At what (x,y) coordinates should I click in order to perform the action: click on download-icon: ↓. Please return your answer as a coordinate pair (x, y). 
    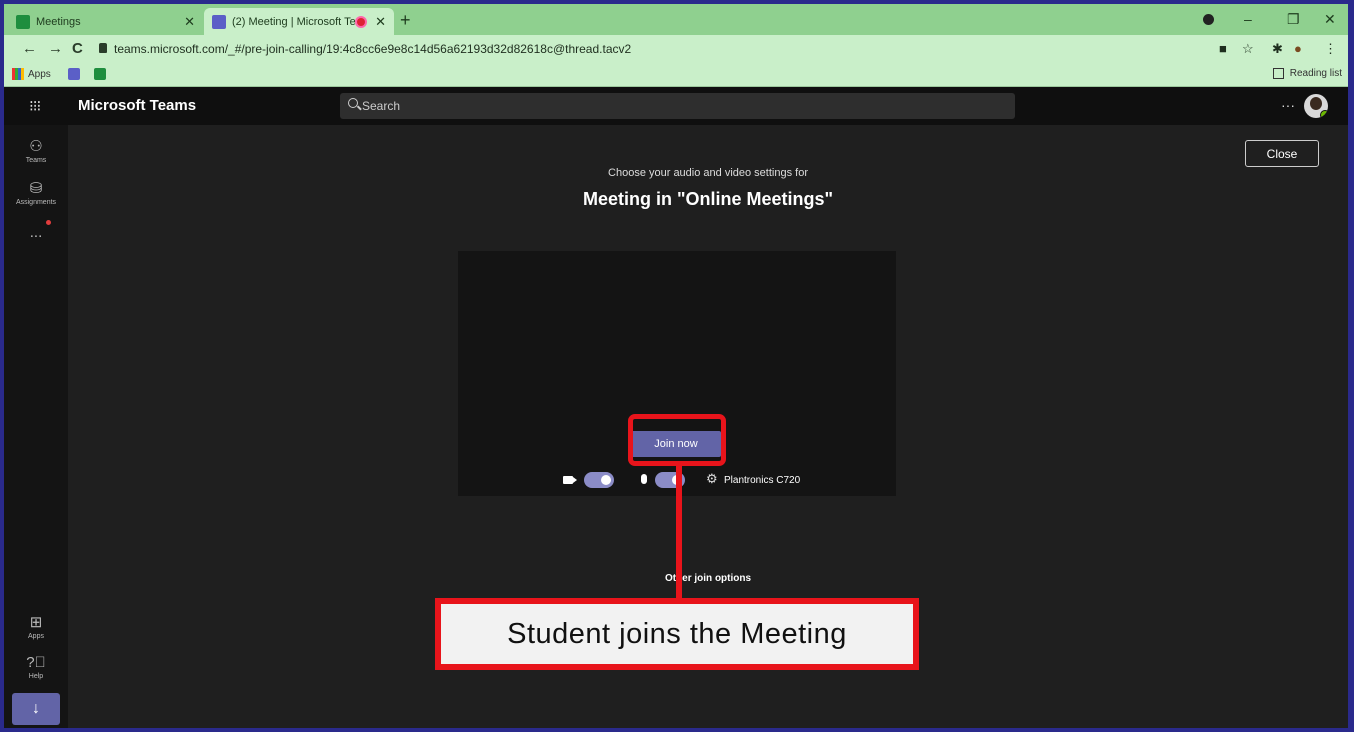
    Looking at the image, I should click on (36, 708).